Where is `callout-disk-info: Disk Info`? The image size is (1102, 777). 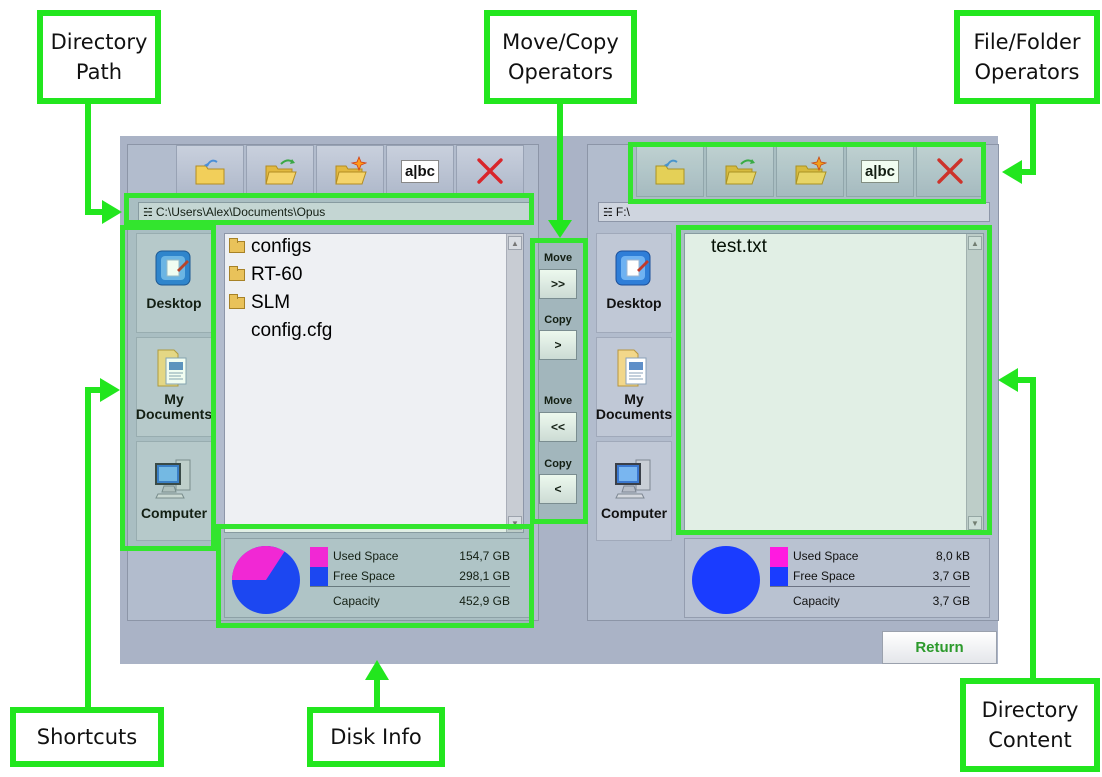 callout-disk-info: Disk Info is located at coordinates (376, 737).